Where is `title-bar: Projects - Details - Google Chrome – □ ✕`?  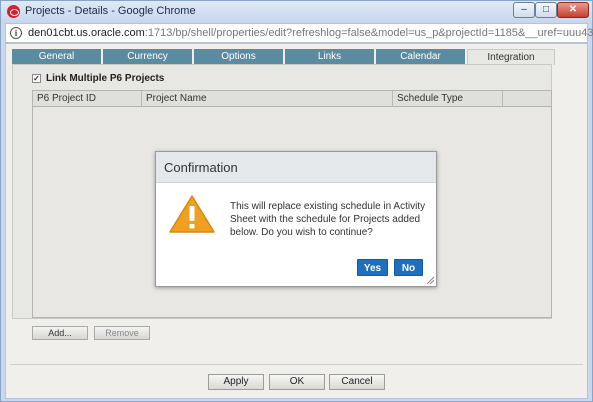
title-bar: Projects - Details - Google Chrome – □ ✕ is located at coordinates (296, 12).